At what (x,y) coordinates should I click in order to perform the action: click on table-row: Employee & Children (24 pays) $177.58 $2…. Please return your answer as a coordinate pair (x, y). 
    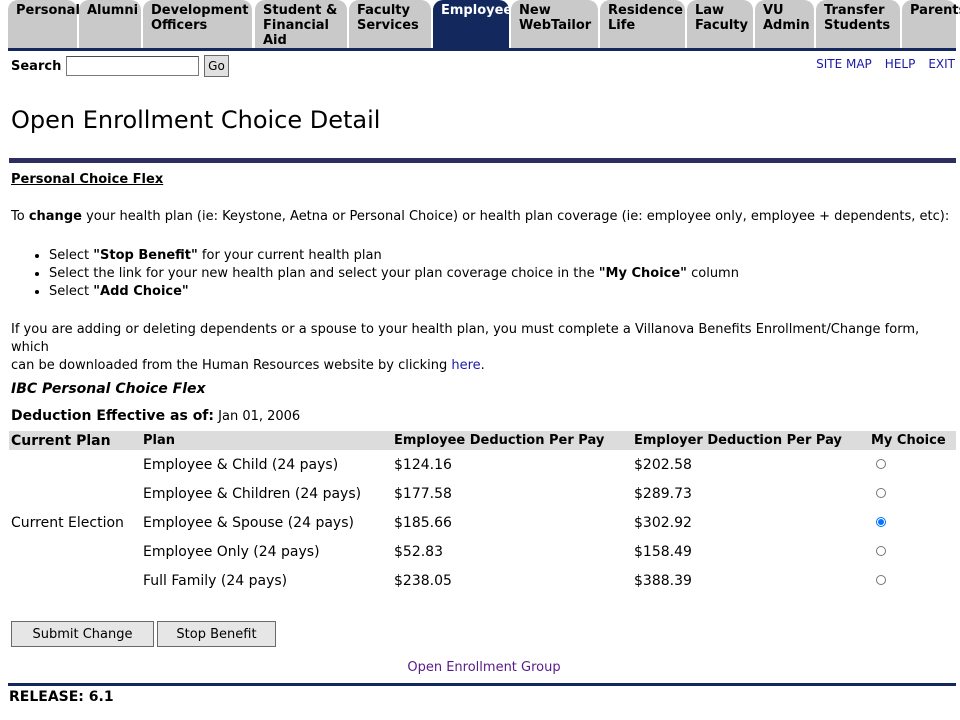
    Looking at the image, I should click on (482, 493).